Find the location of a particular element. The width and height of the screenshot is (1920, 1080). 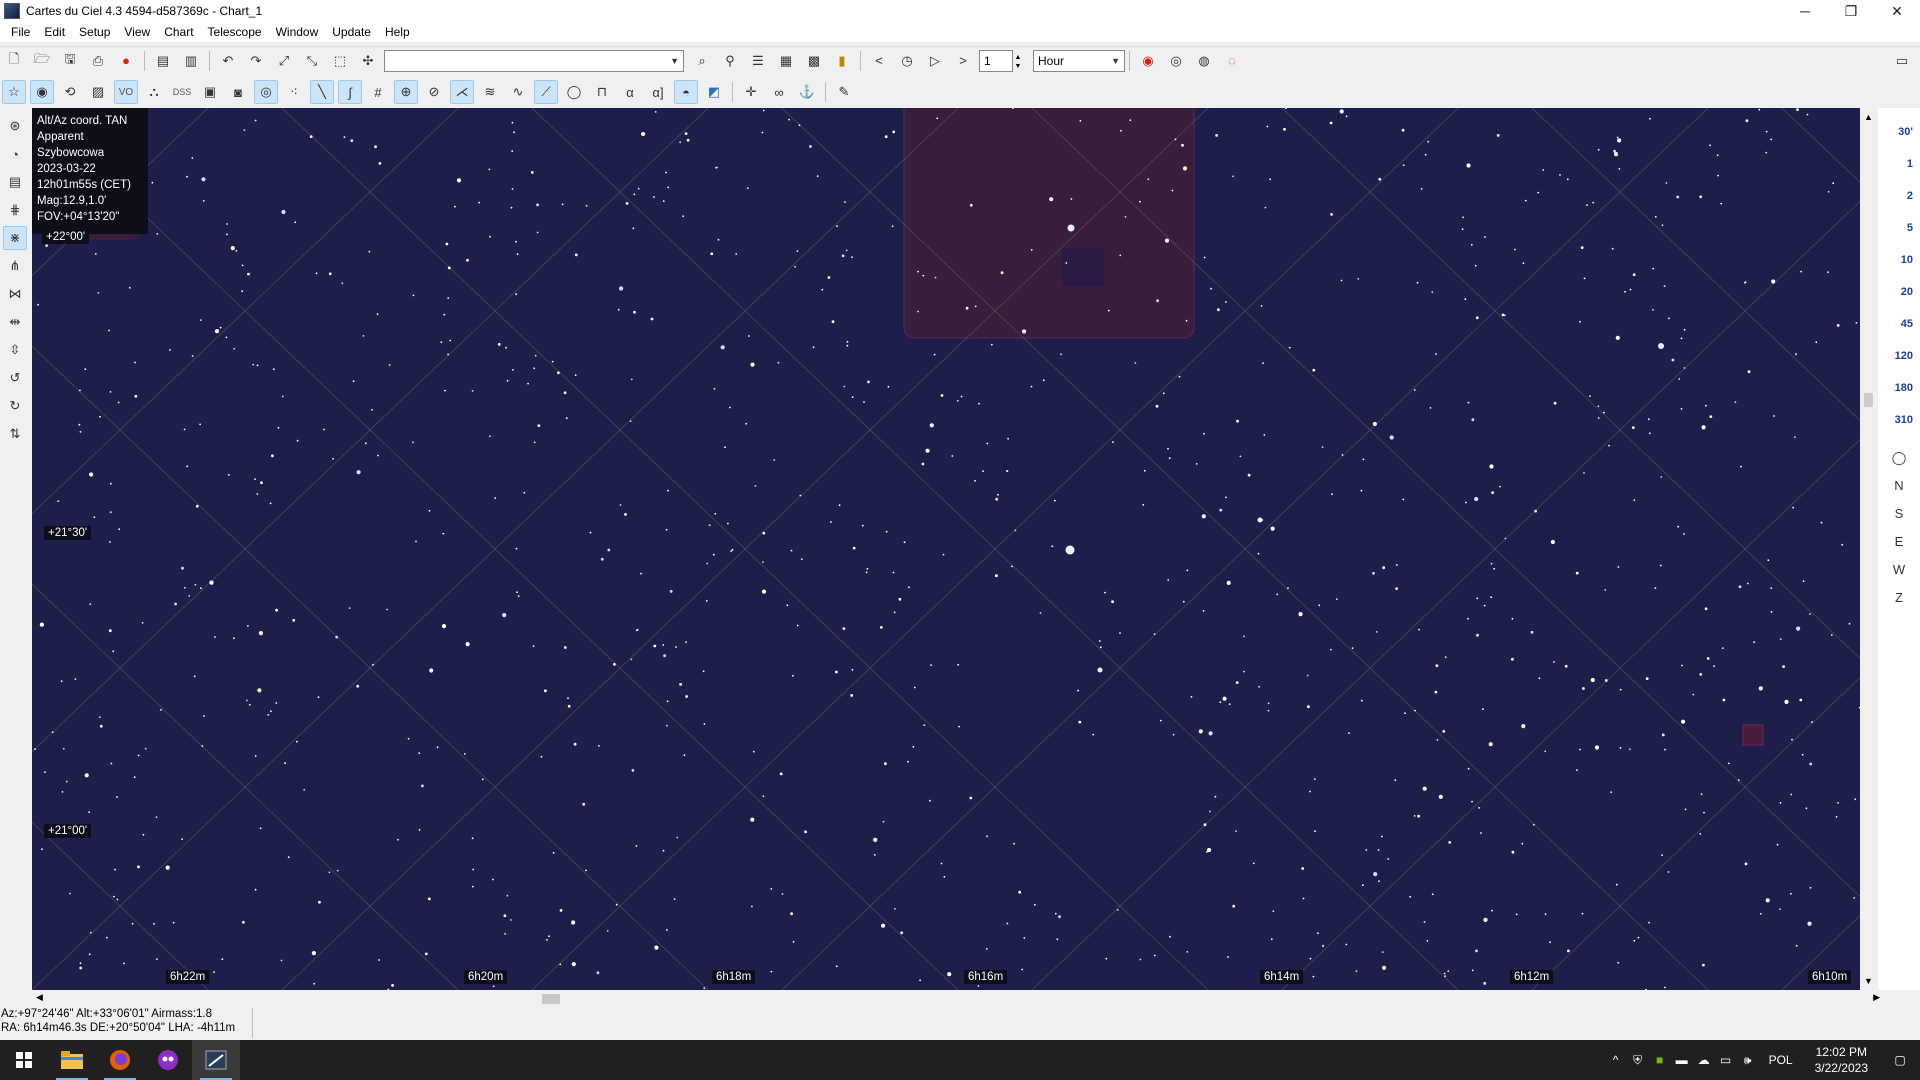

dss-button: DSS is located at coordinates (182, 92).